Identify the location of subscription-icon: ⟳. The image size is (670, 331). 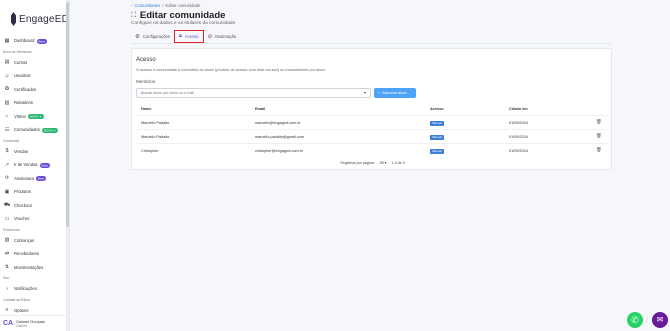
(7, 178).